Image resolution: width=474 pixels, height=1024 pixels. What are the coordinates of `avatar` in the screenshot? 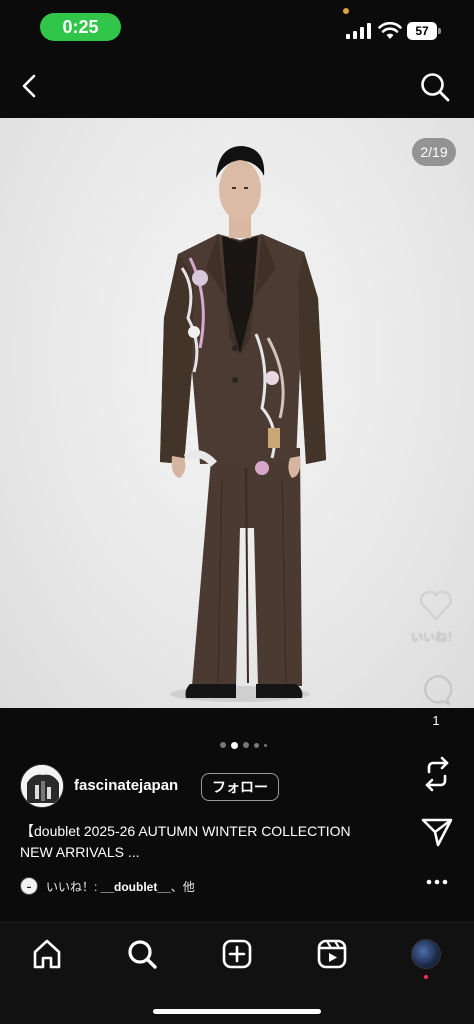 It's located at (42, 786).